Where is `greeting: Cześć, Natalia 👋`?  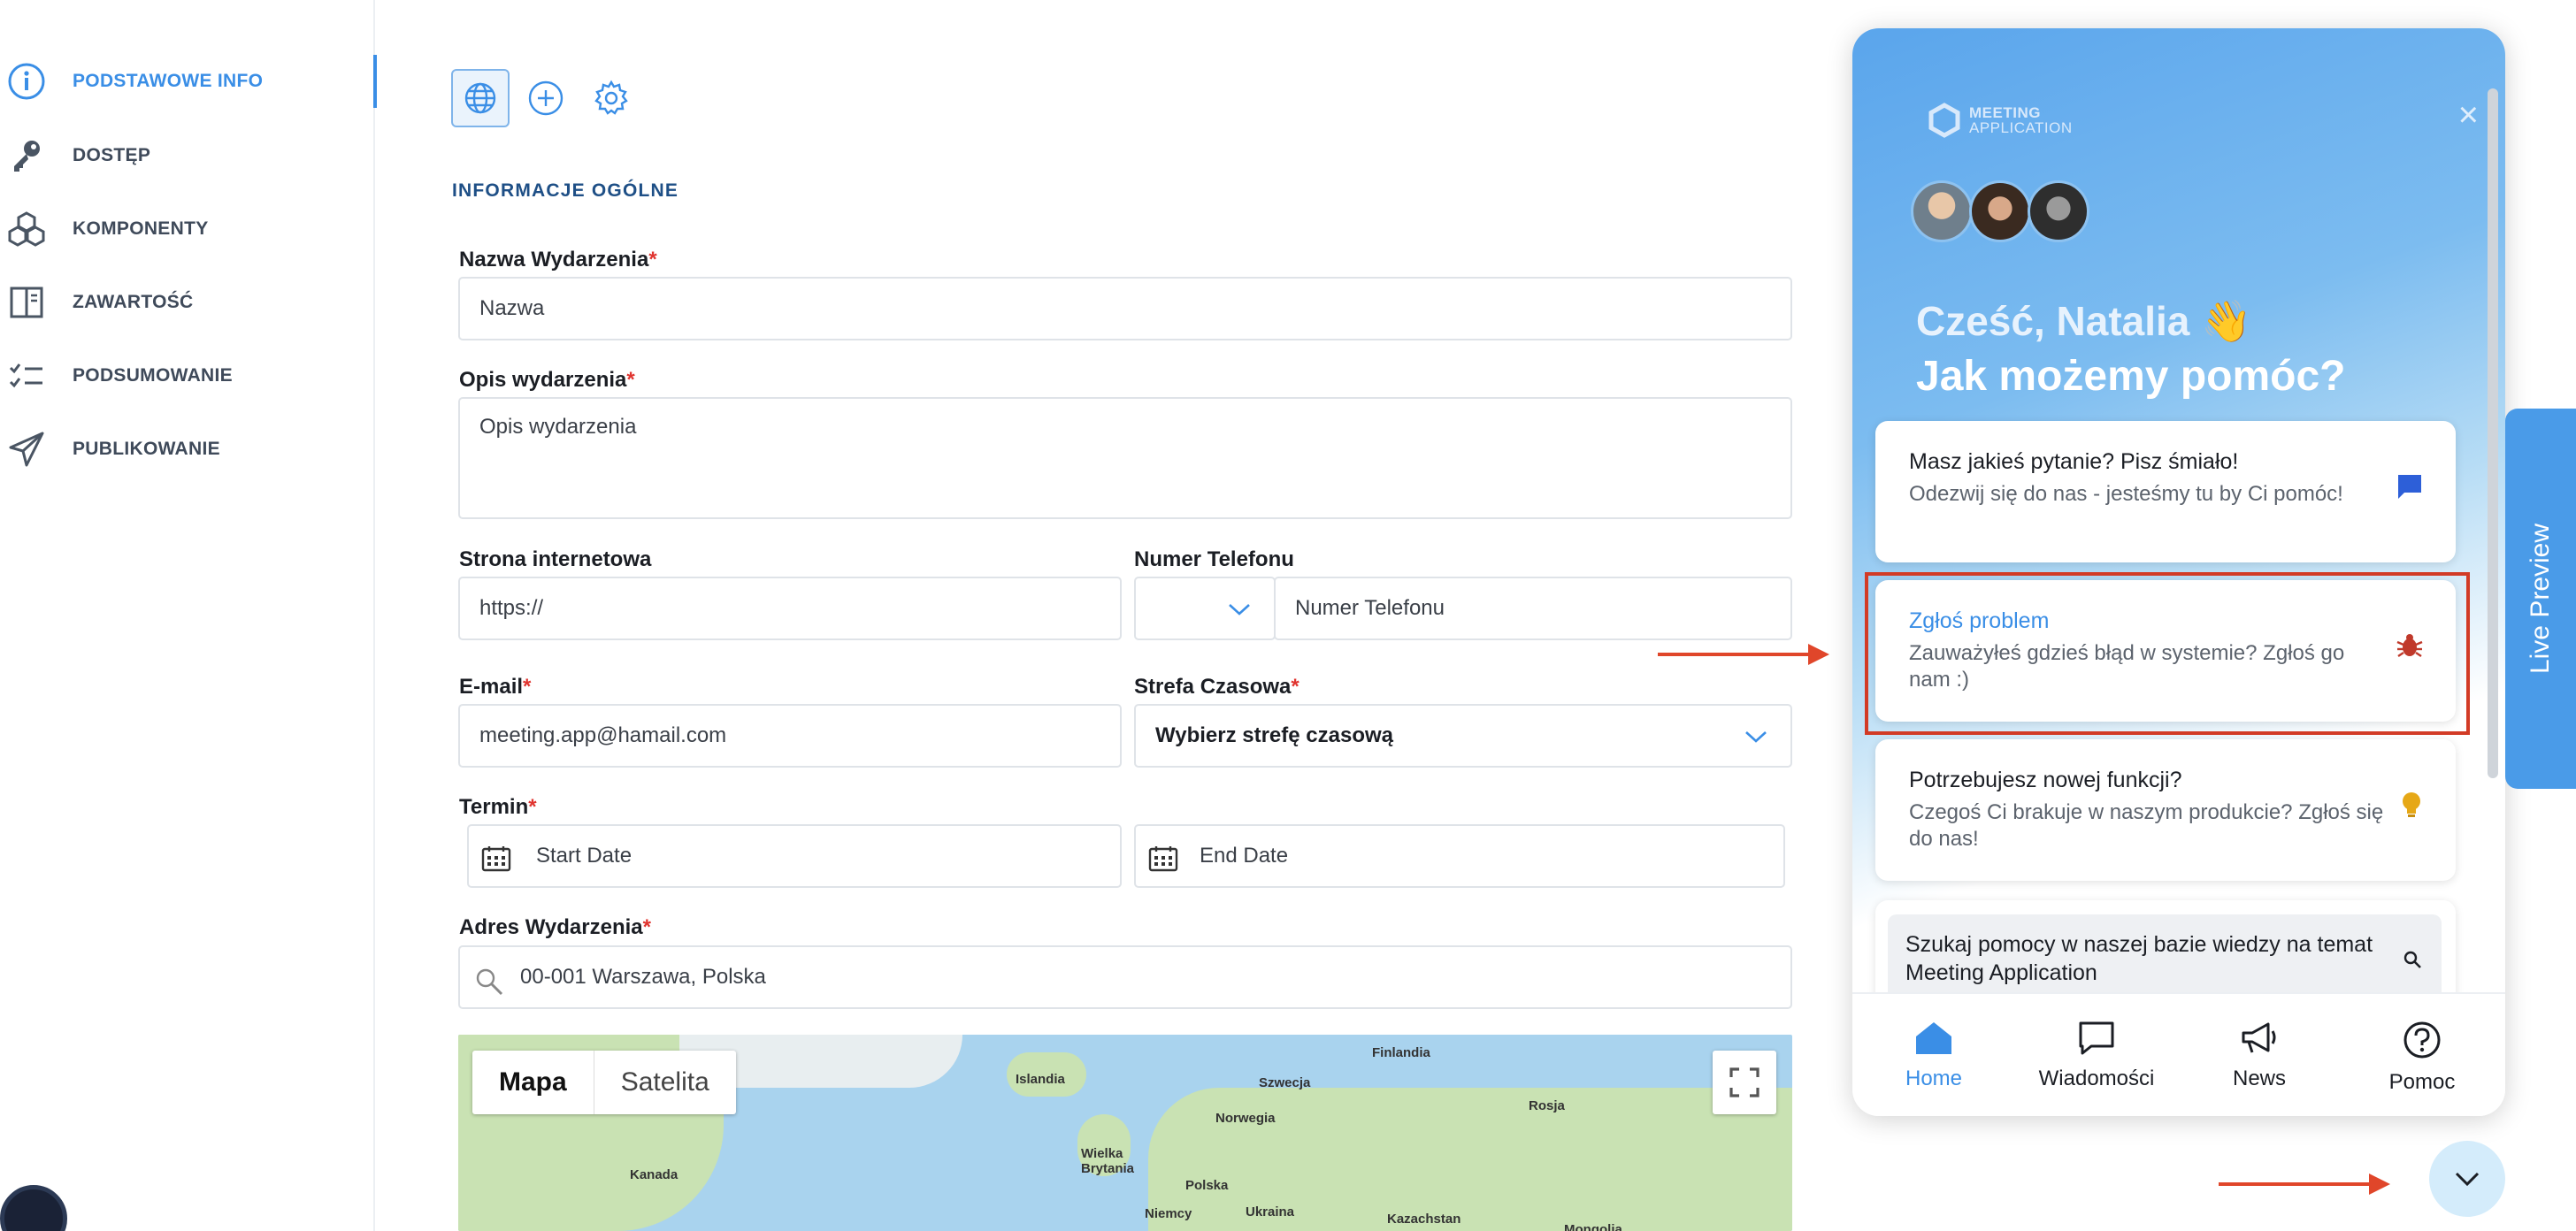
greeting: Cześć, Natalia 👋 is located at coordinates (2084, 321).